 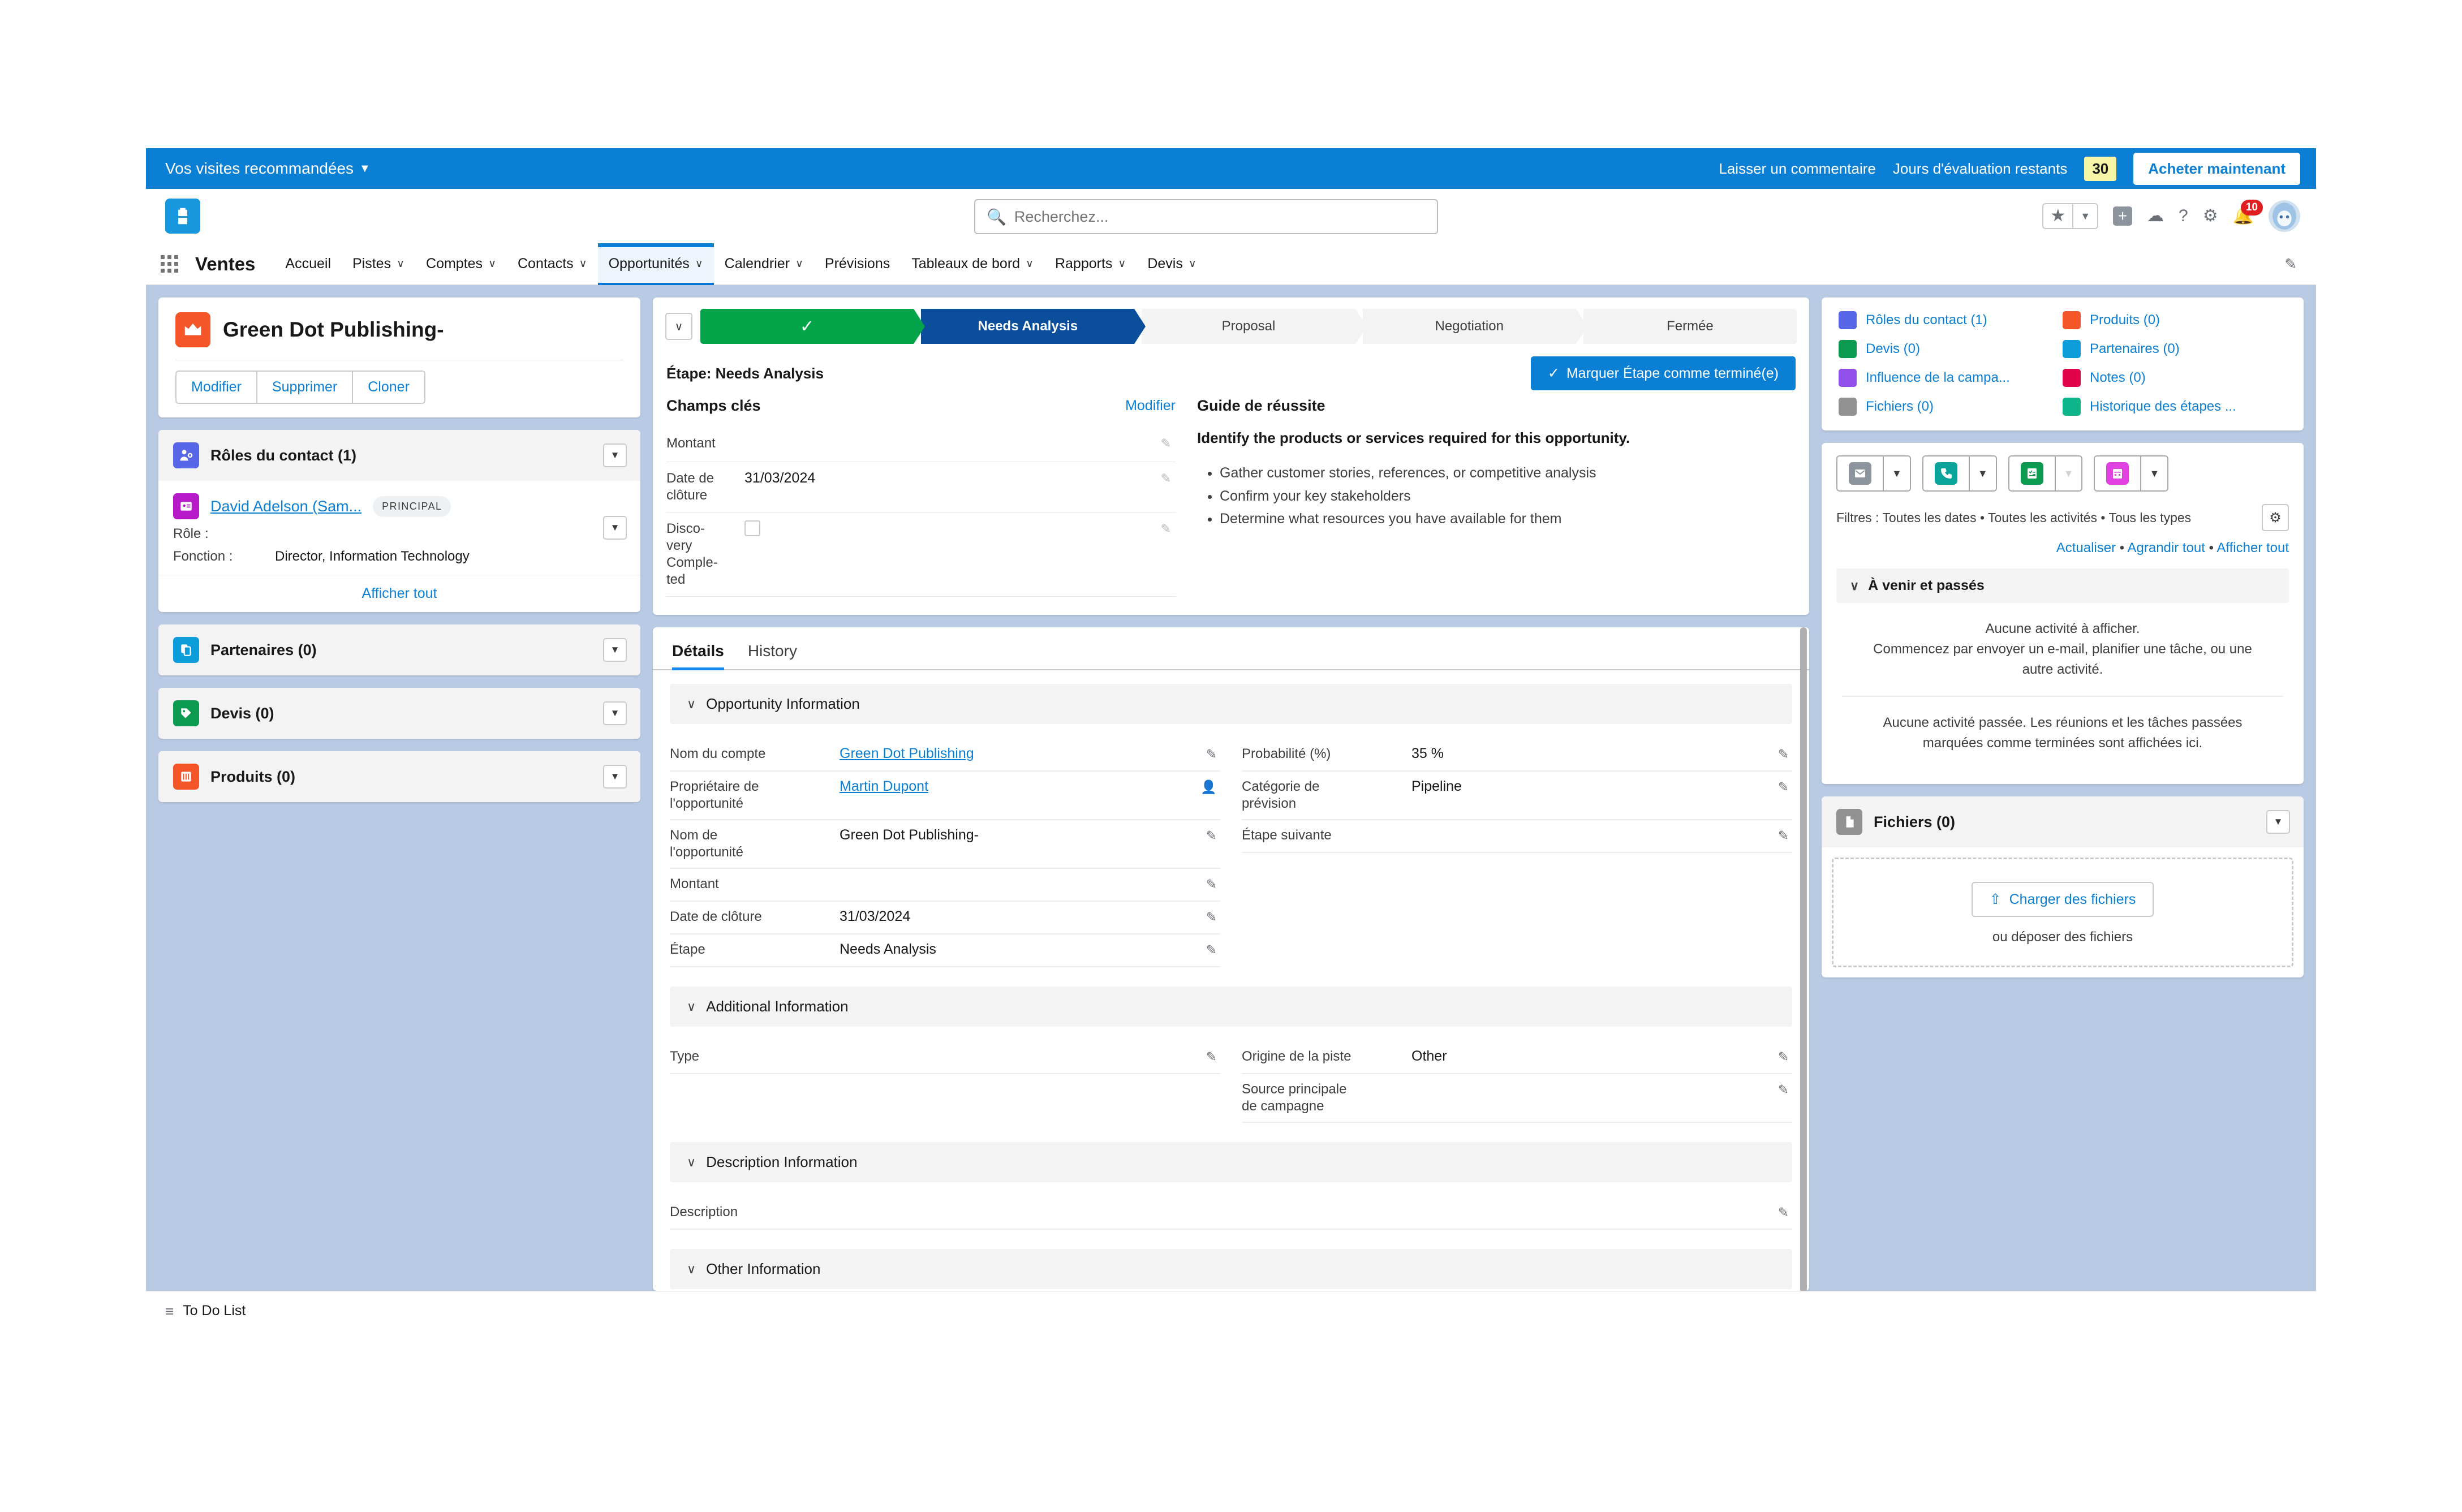 I want to click on delete-button: Supprimer, so click(x=304, y=387).